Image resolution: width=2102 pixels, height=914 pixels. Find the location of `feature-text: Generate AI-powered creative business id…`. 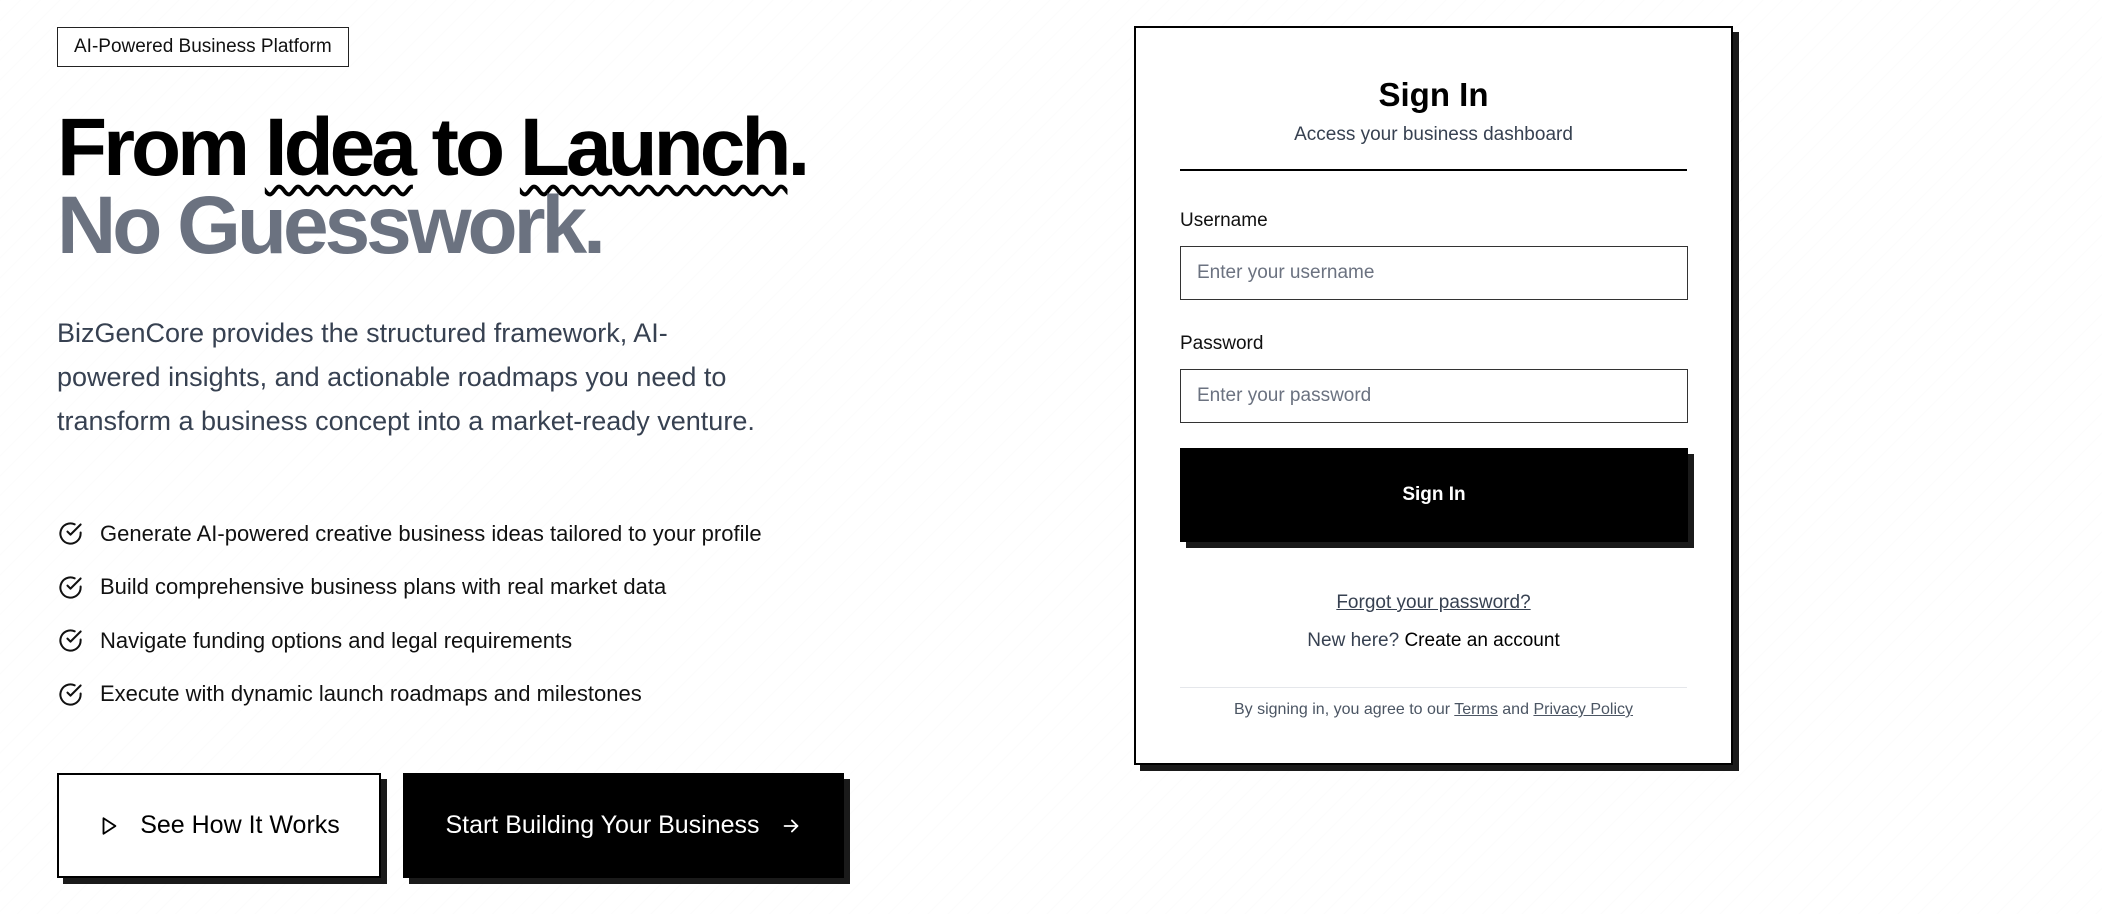

feature-text: Generate AI-powered creative business id… is located at coordinates (431, 533).